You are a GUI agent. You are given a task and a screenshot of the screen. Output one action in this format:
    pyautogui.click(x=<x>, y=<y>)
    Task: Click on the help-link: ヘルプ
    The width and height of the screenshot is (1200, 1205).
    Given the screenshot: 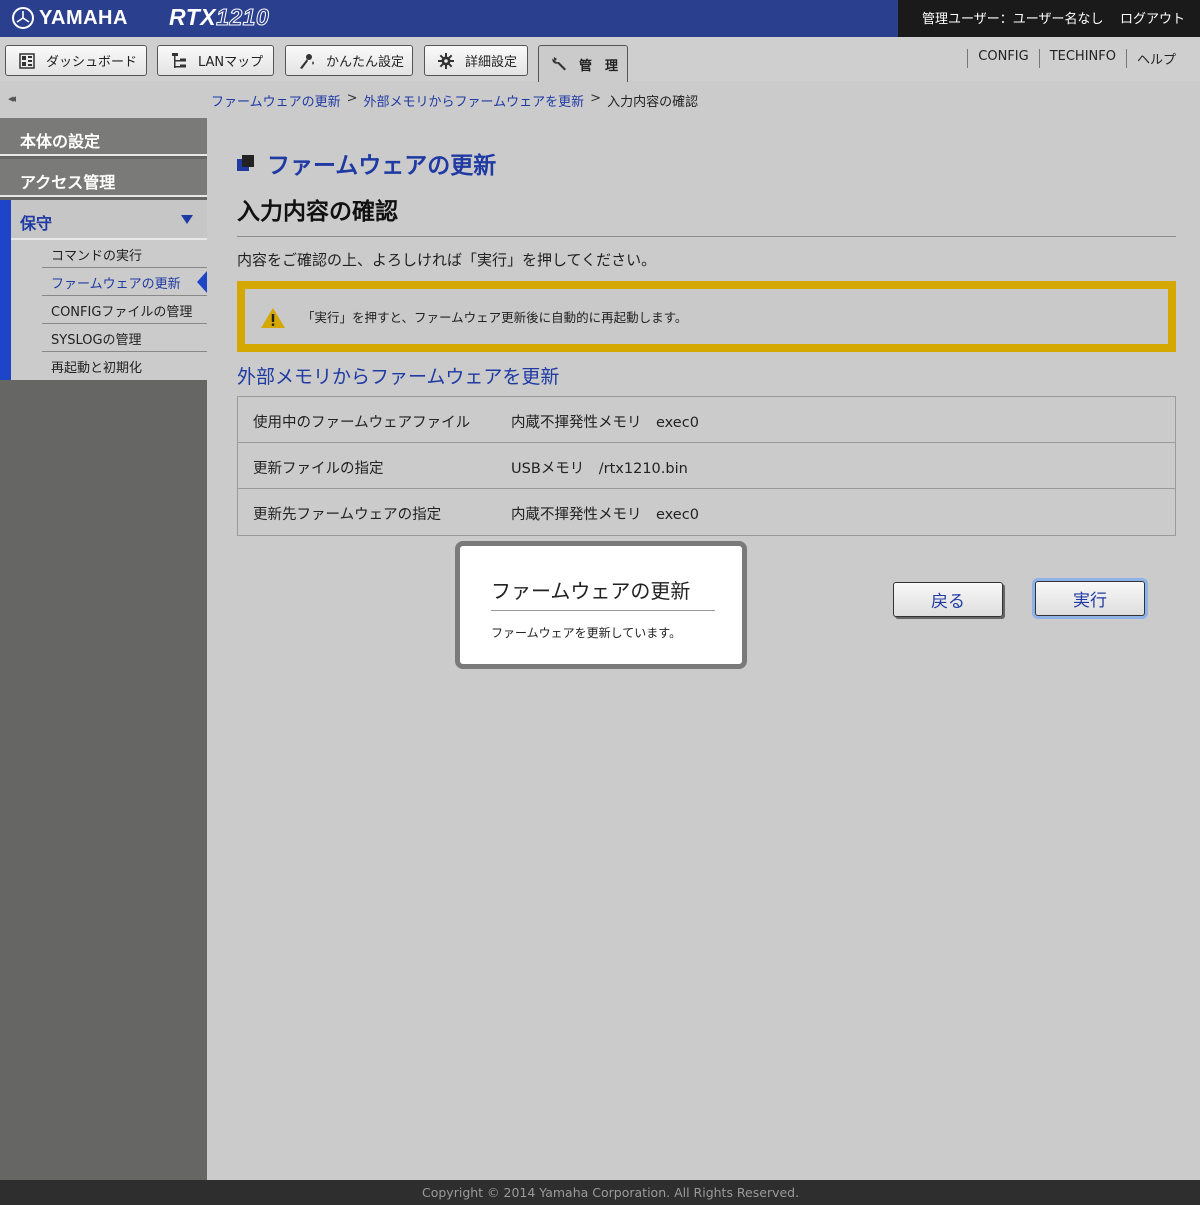 What is the action you would take?
    pyautogui.click(x=1155, y=58)
    